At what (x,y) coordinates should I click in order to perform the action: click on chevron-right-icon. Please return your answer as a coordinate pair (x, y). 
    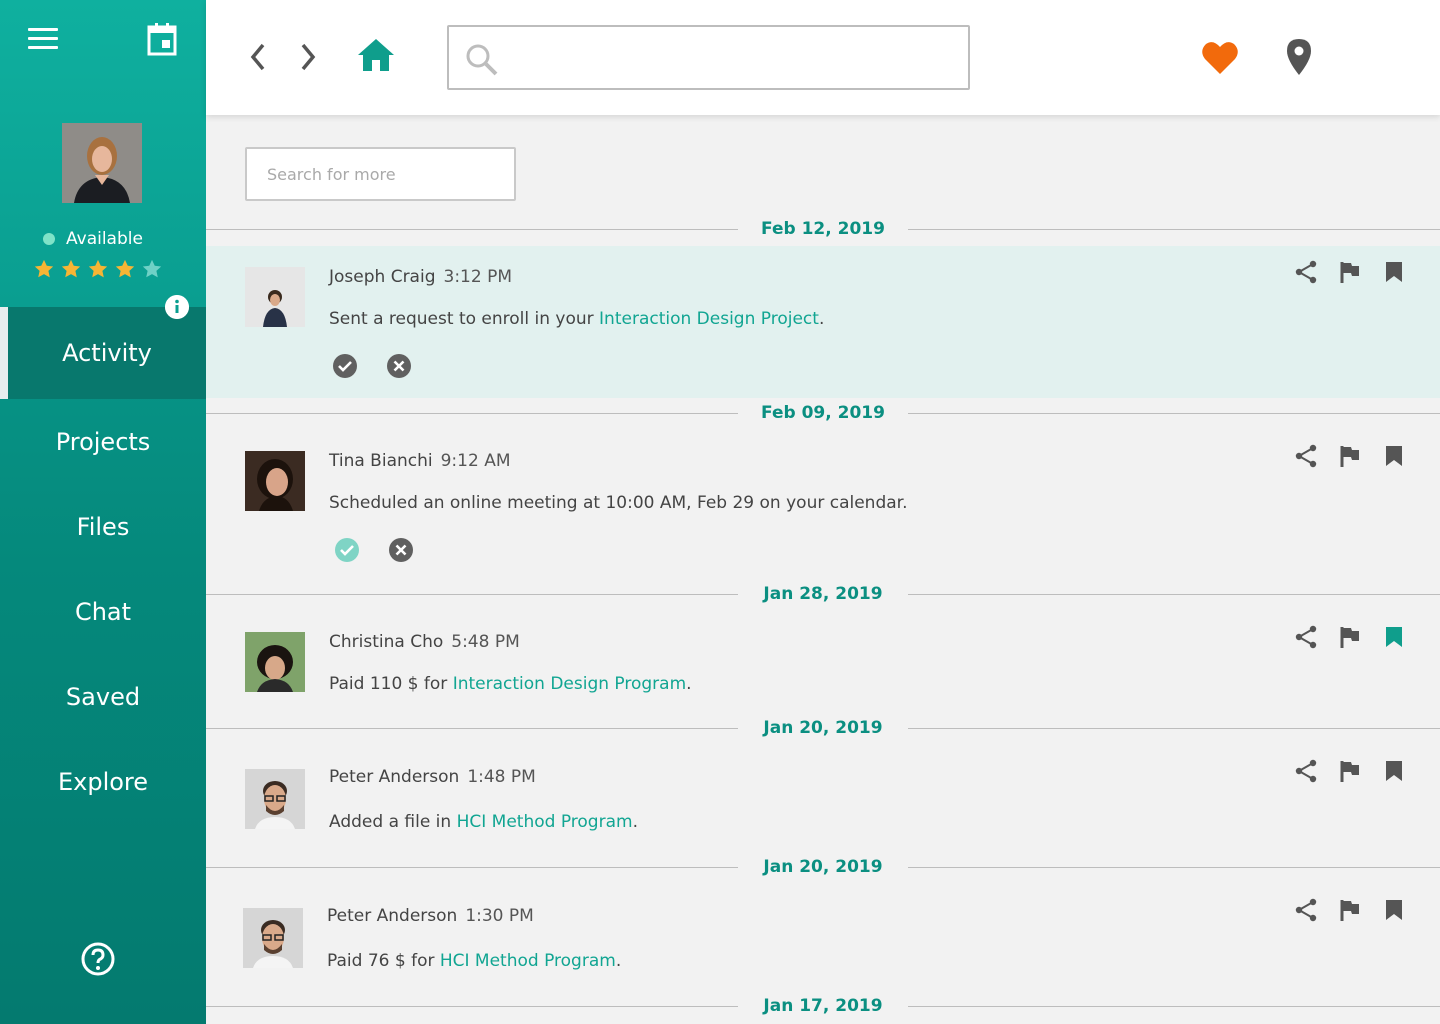
    Looking at the image, I should click on (308, 57).